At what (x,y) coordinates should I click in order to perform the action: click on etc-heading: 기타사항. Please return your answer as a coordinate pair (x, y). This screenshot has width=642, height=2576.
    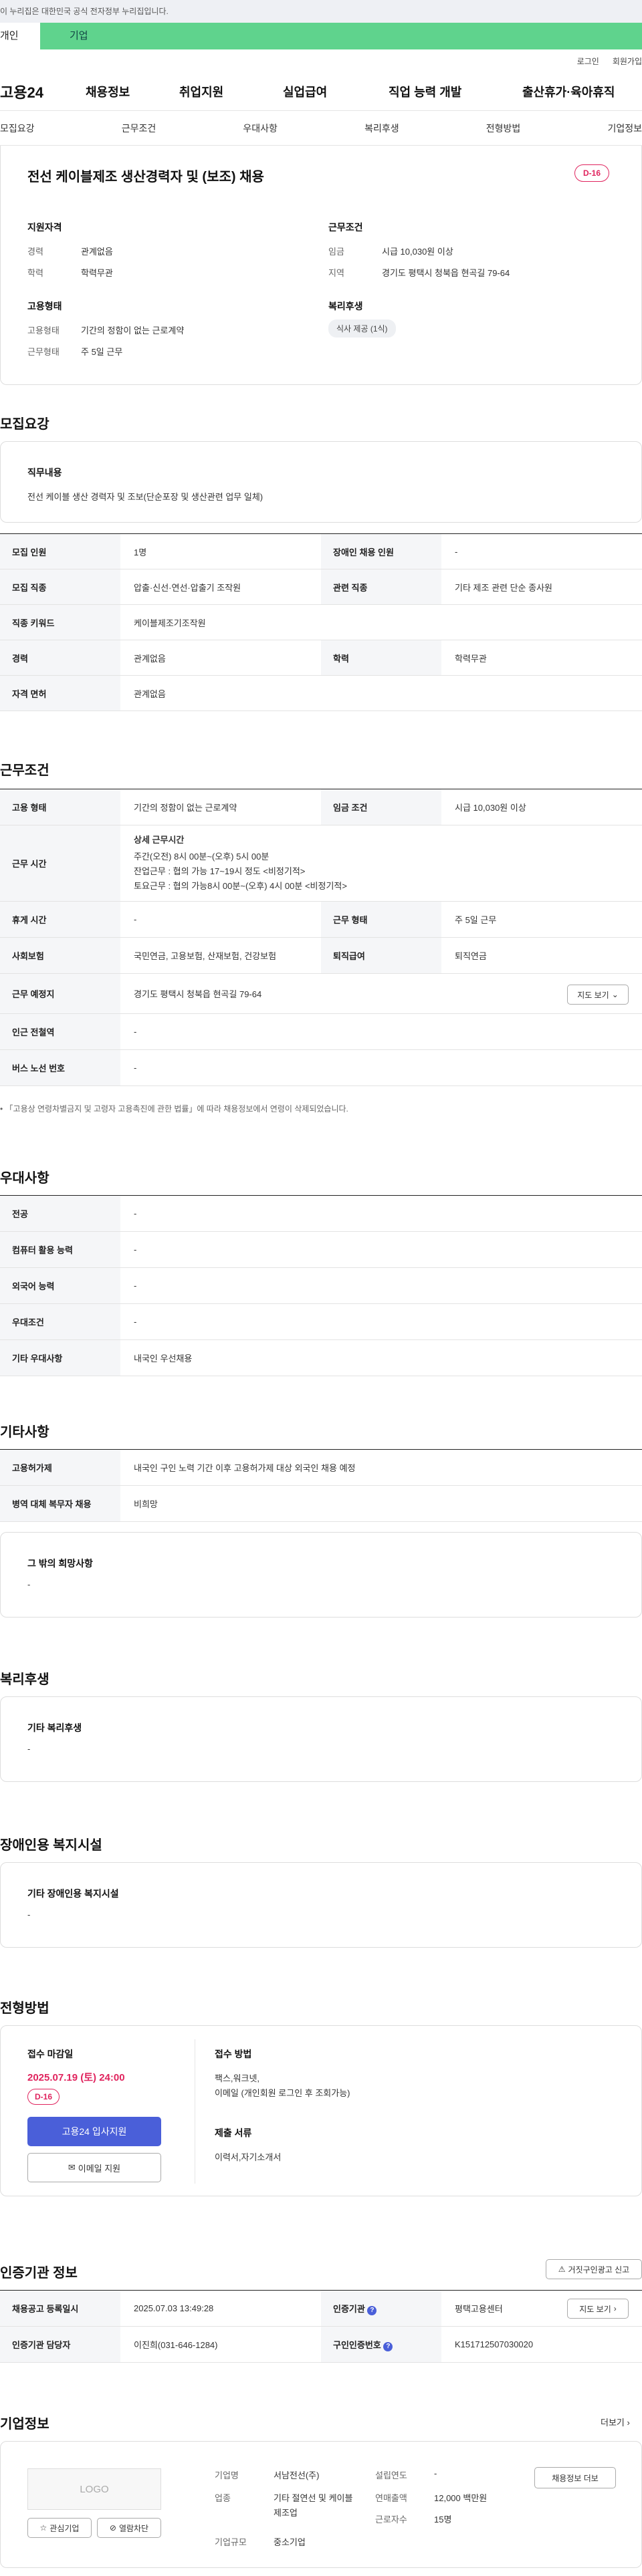
    Looking at the image, I should click on (24, 1433).